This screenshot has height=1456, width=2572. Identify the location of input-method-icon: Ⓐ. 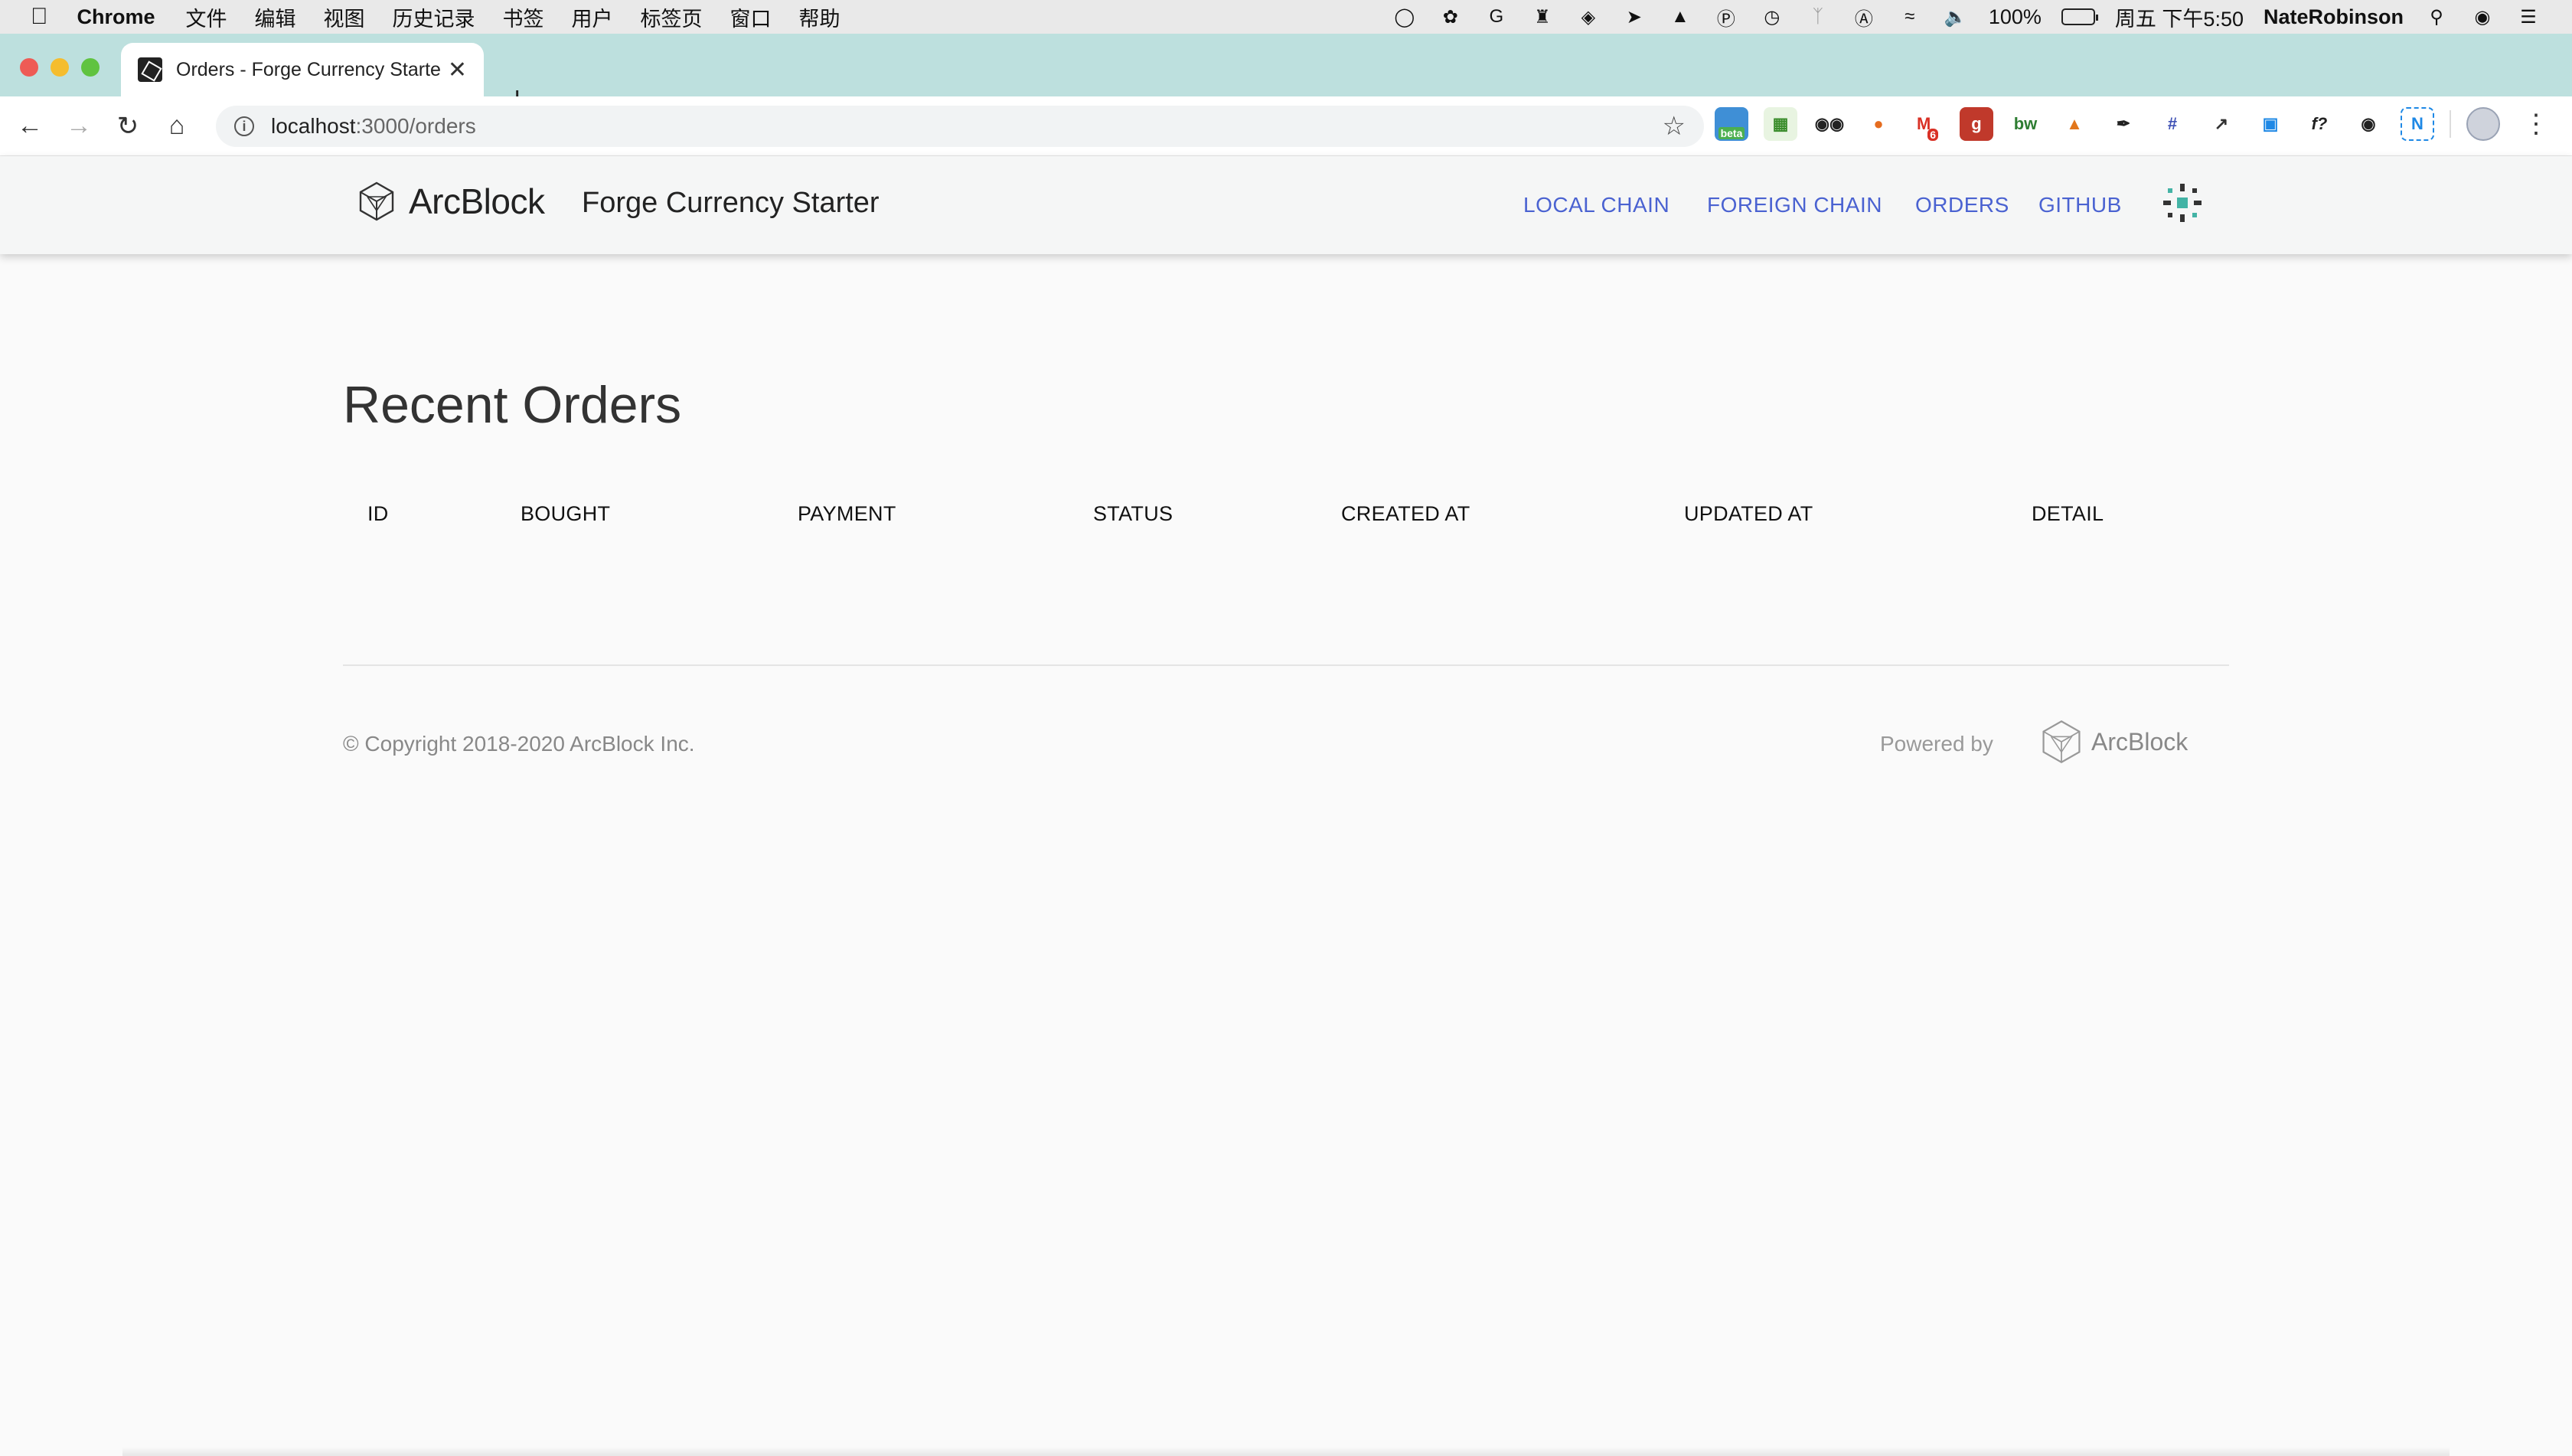
(1864, 17).